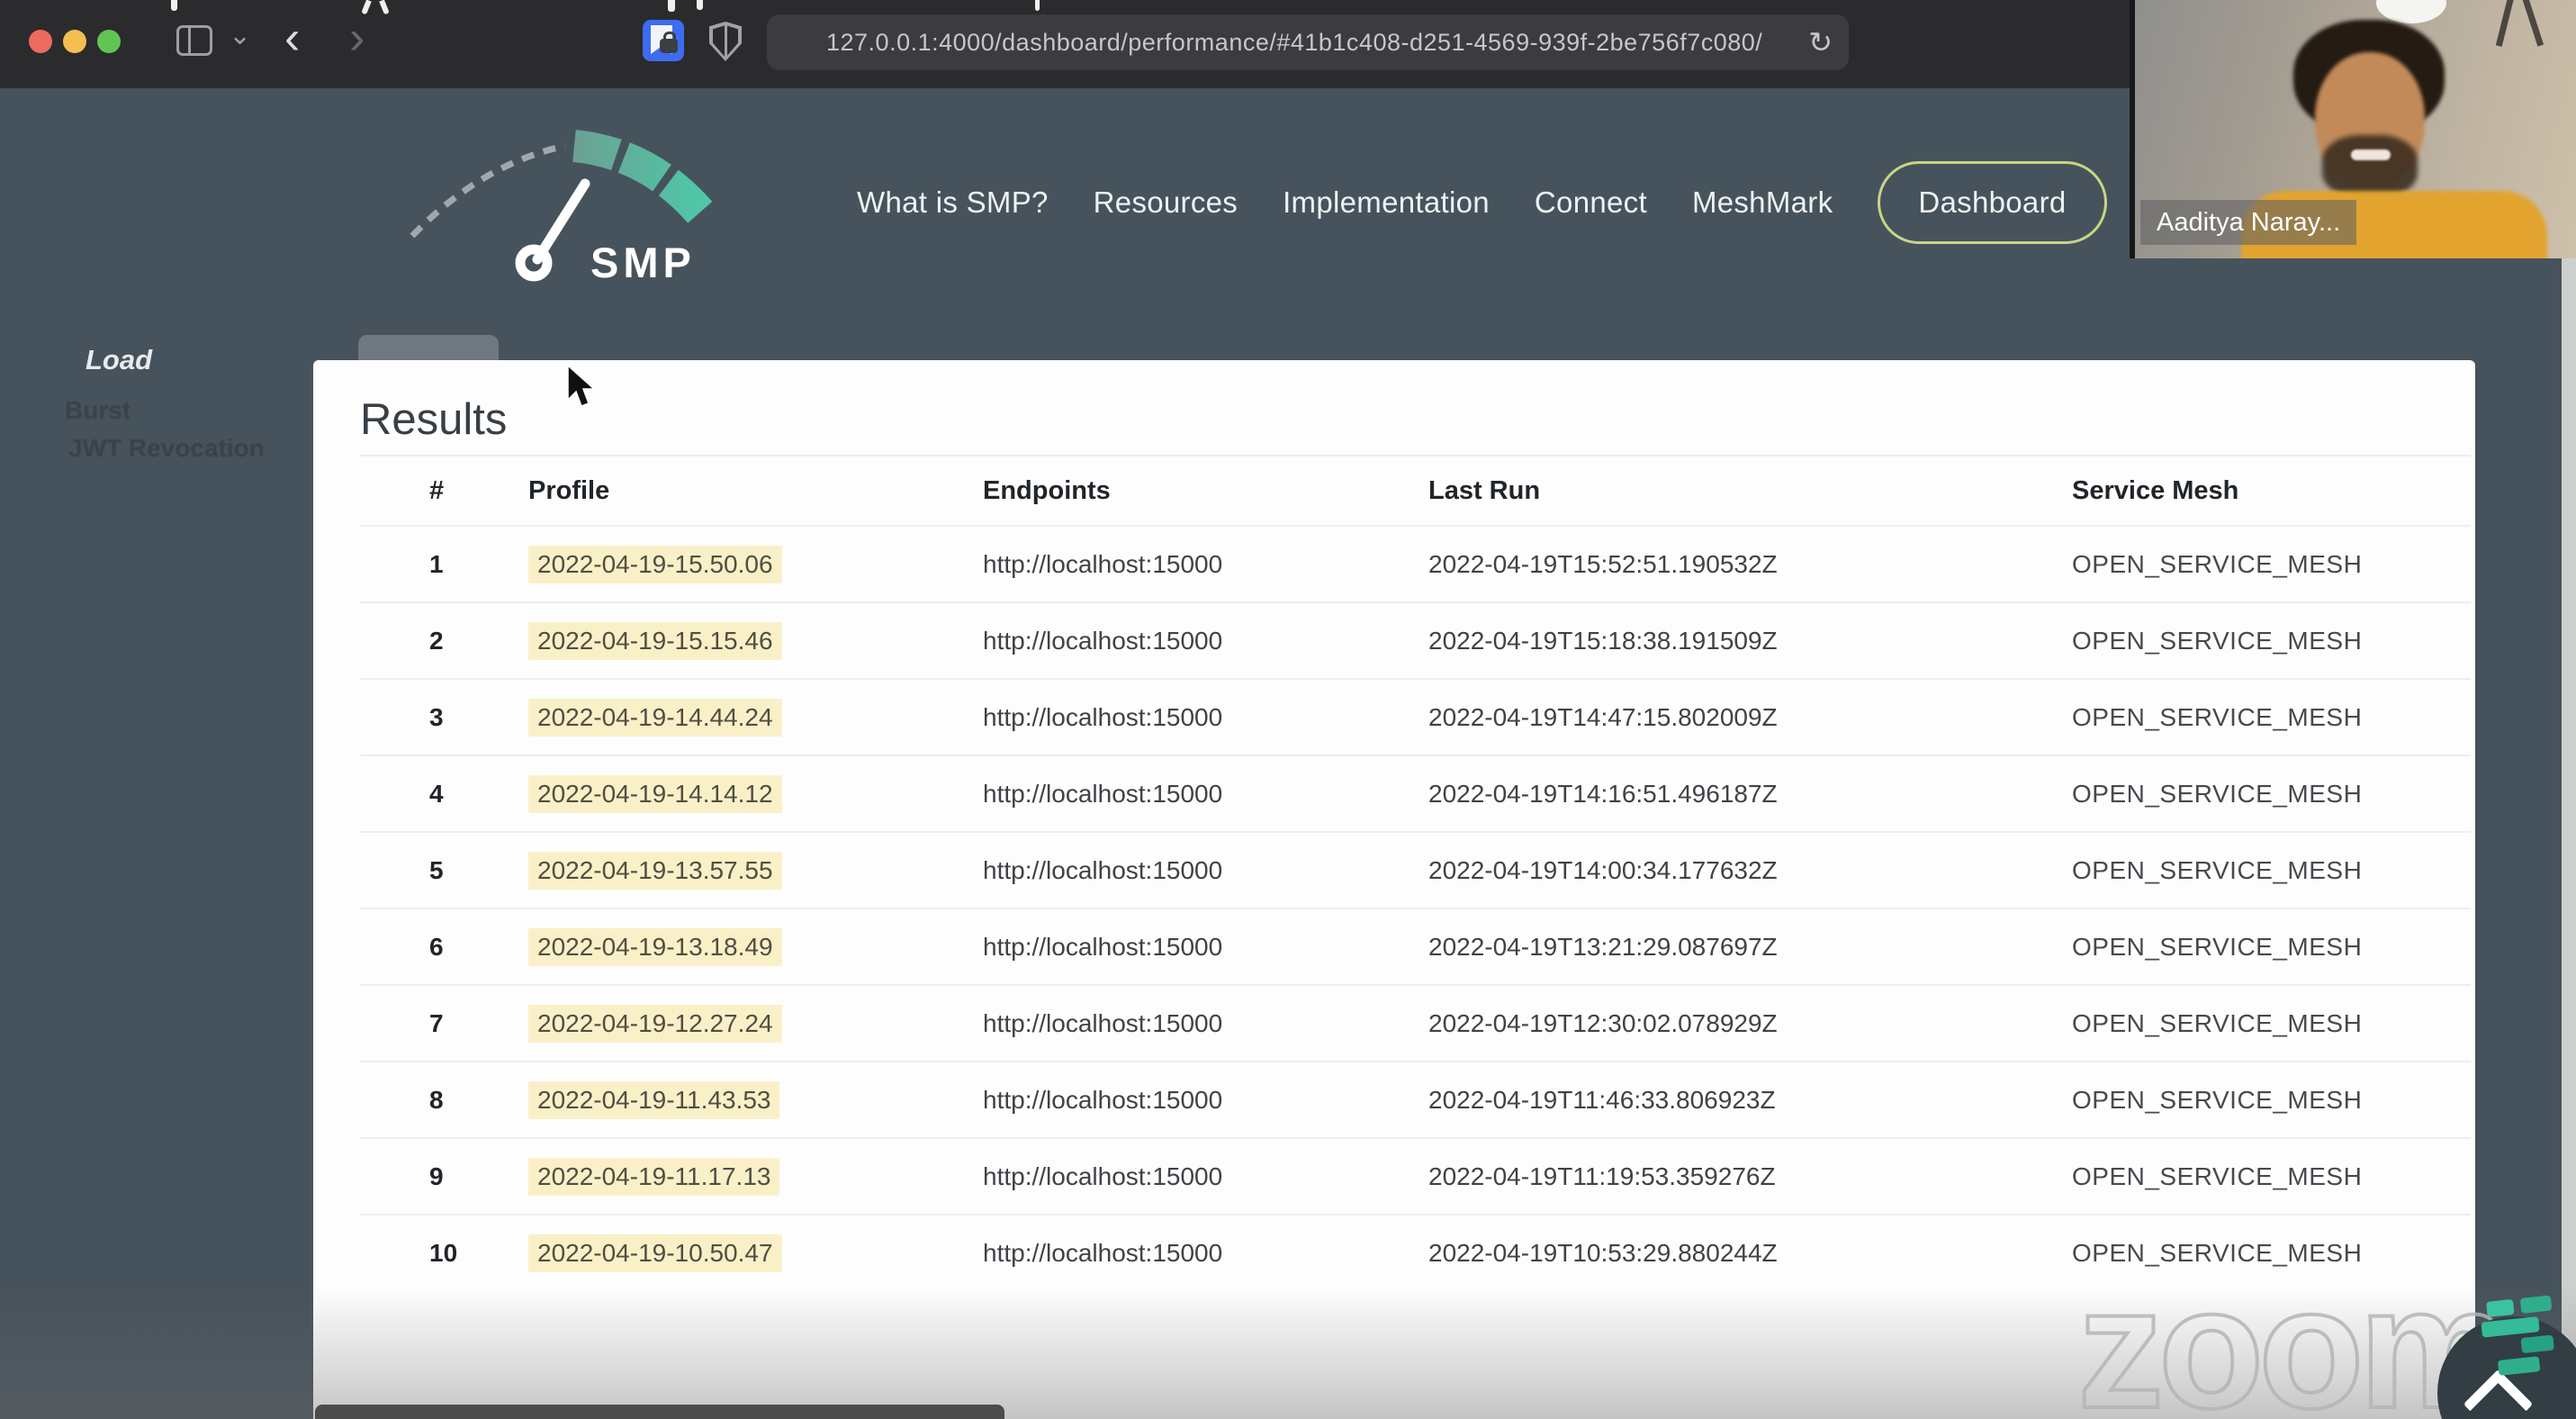 This screenshot has width=2576, height=1419. Describe the element at coordinates (655, 1253) in the screenshot. I see `profile-link: 2022-04-19-10.50.47` at that location.